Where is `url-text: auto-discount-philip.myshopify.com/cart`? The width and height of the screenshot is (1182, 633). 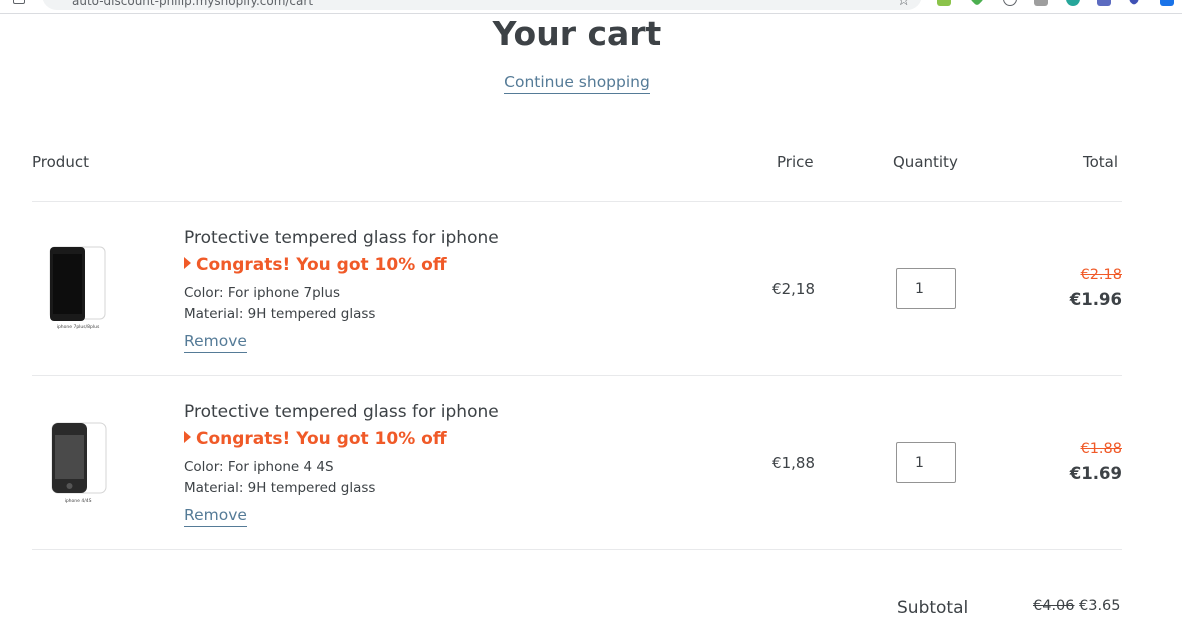
url-text: auto-discount-philip.myshopify.com/cart is located at coordinates (193, 4).